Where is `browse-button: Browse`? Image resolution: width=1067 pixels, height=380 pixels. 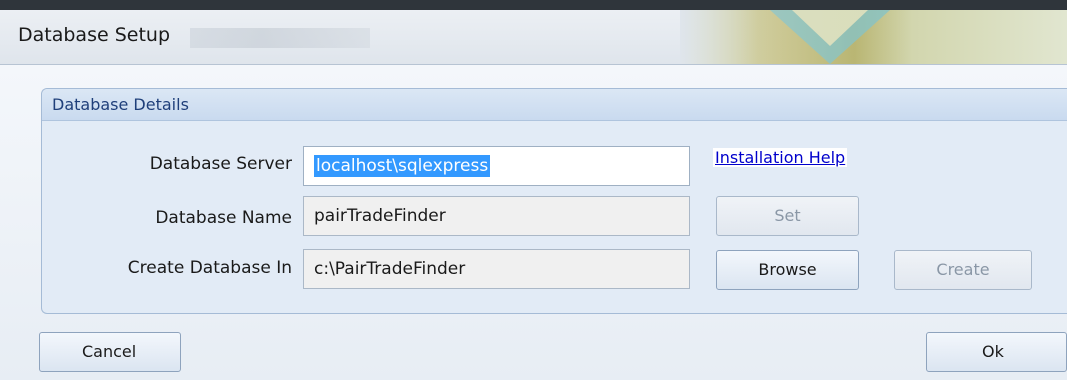 browse-button: Browse is located at coordinates (787, 270).